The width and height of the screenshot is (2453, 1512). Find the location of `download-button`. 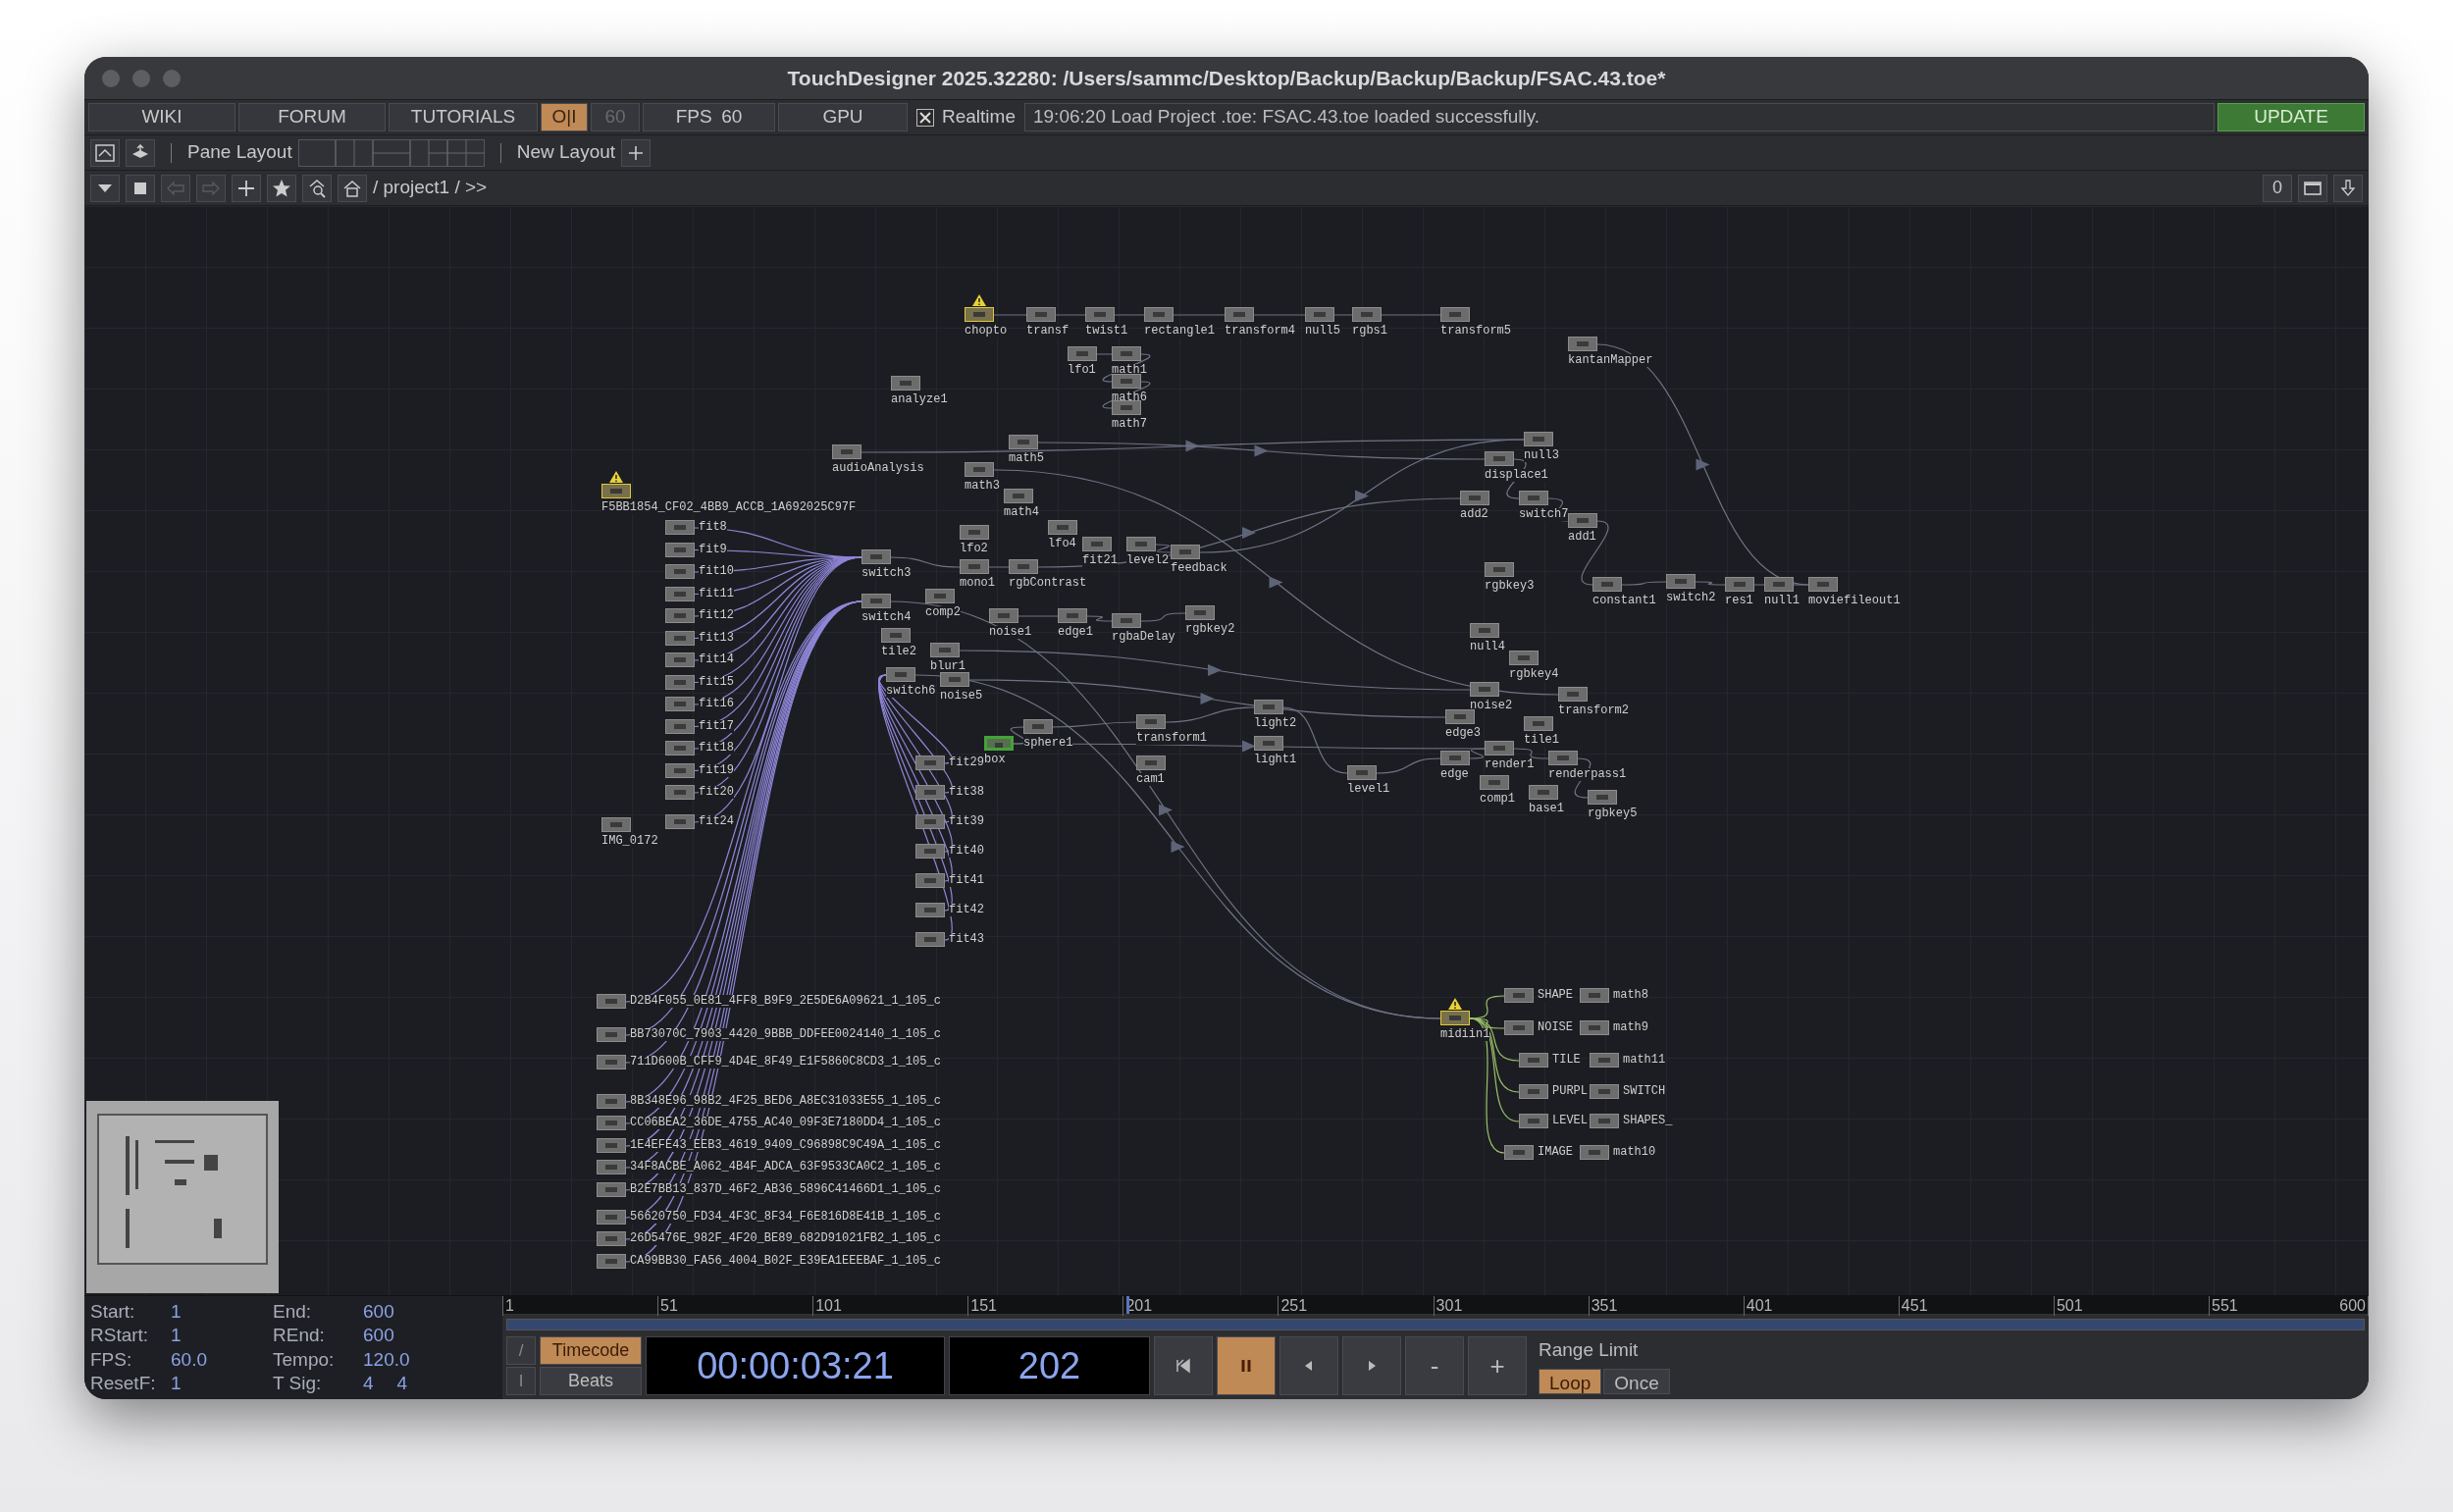

download-button is located at coordinates (2348, 188).